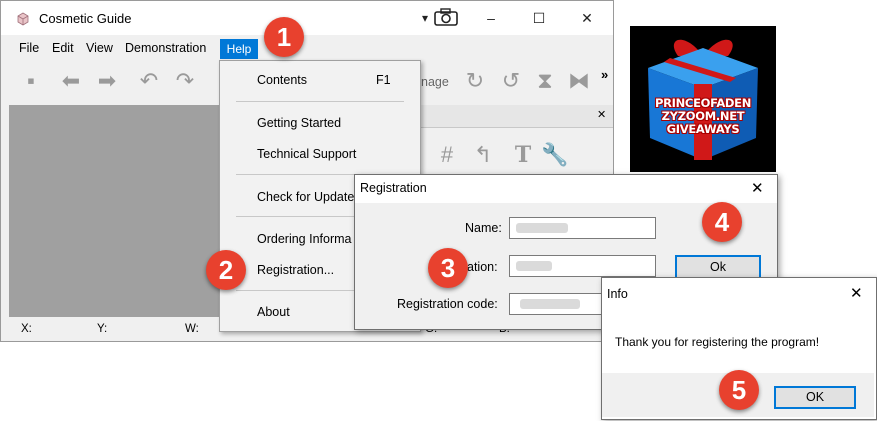  What do you see at coordinates (306, 154) in the screenshot?
I see `menu-item-technical-support: Technical Support` at bounding box center [306, 154].